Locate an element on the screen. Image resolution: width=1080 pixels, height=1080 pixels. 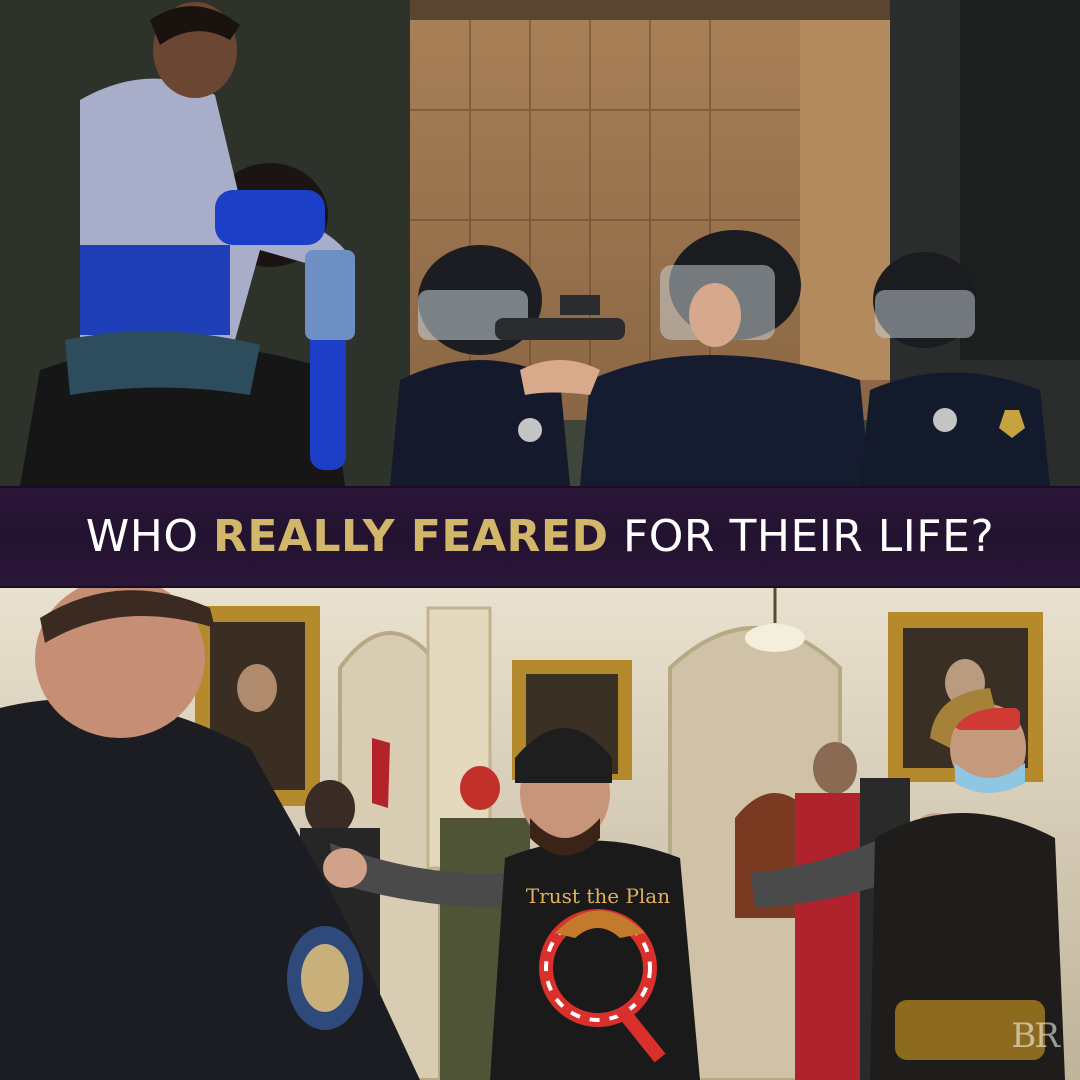
headline-suffix: FOR THEIR LIFE? is located at coordinates (801, 536).